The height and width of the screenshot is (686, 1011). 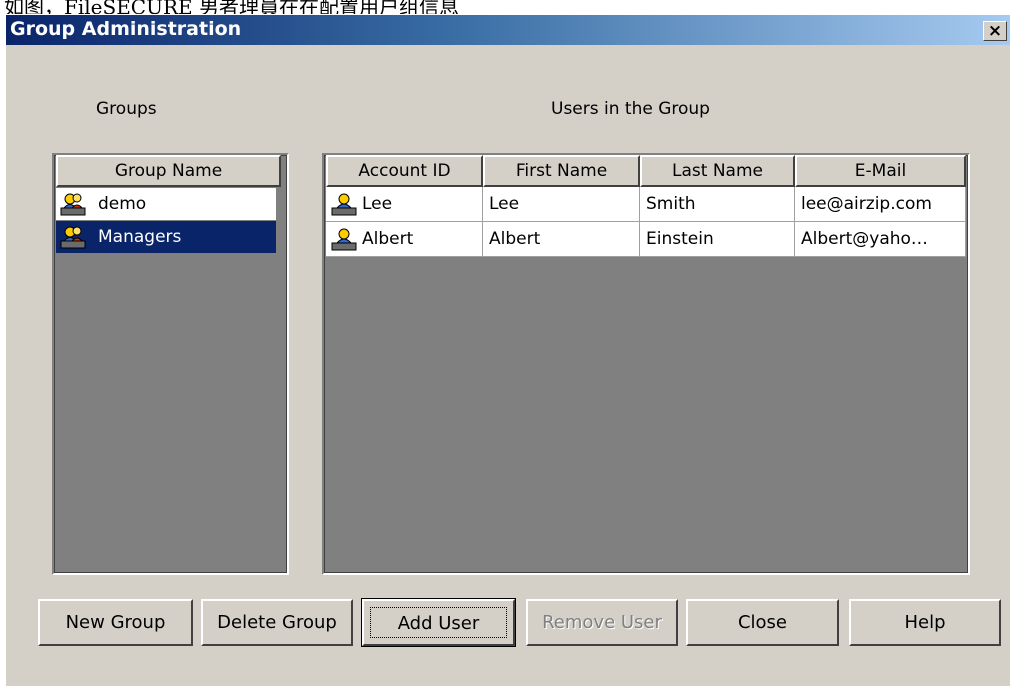 I want to click on remove-user-button: Remove User, so click(x=602, y=622).